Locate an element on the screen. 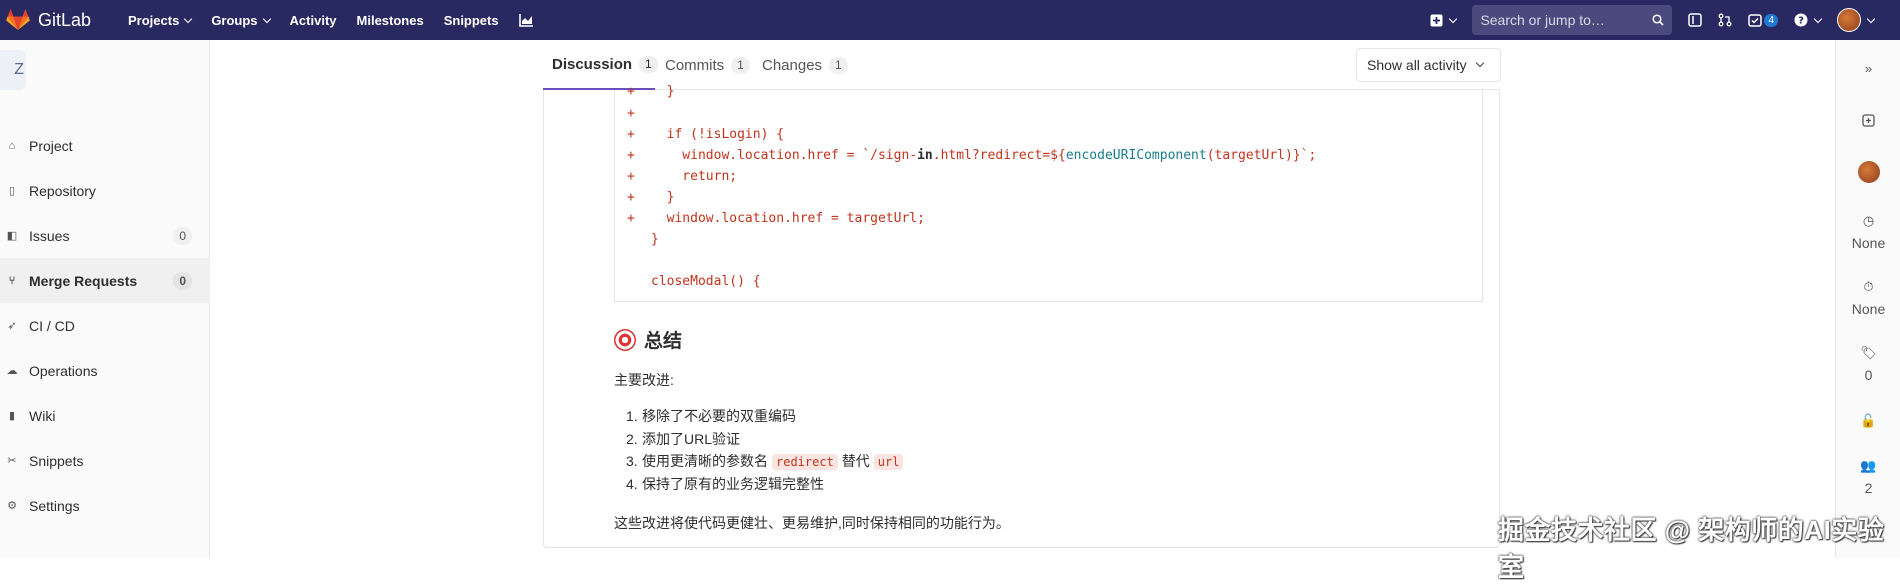  list-item: 4. 保持了原有的业务逻辑完整性 is located at coordinates (725, 483).